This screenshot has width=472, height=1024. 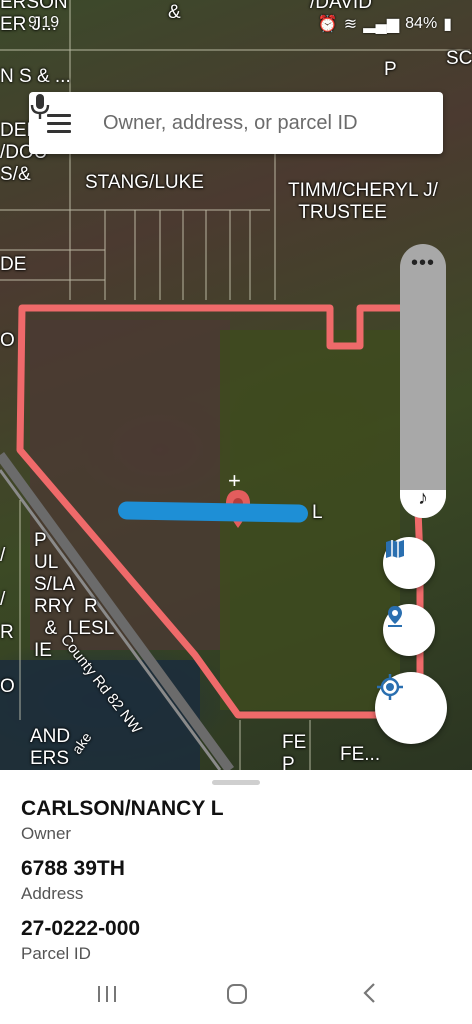 What do you see at coordinates (174, 12) in the screenshot?
I see `map-label: &` at bounding box center [174, 12].